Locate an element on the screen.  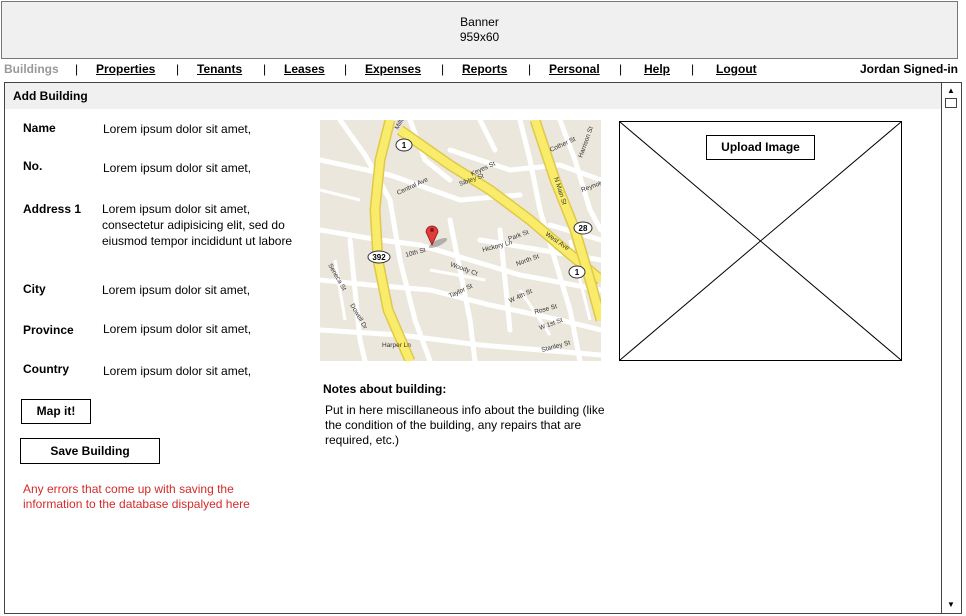
province-value: Lorem ipsum dolor sit amet, is located at coordinates (205, 329).